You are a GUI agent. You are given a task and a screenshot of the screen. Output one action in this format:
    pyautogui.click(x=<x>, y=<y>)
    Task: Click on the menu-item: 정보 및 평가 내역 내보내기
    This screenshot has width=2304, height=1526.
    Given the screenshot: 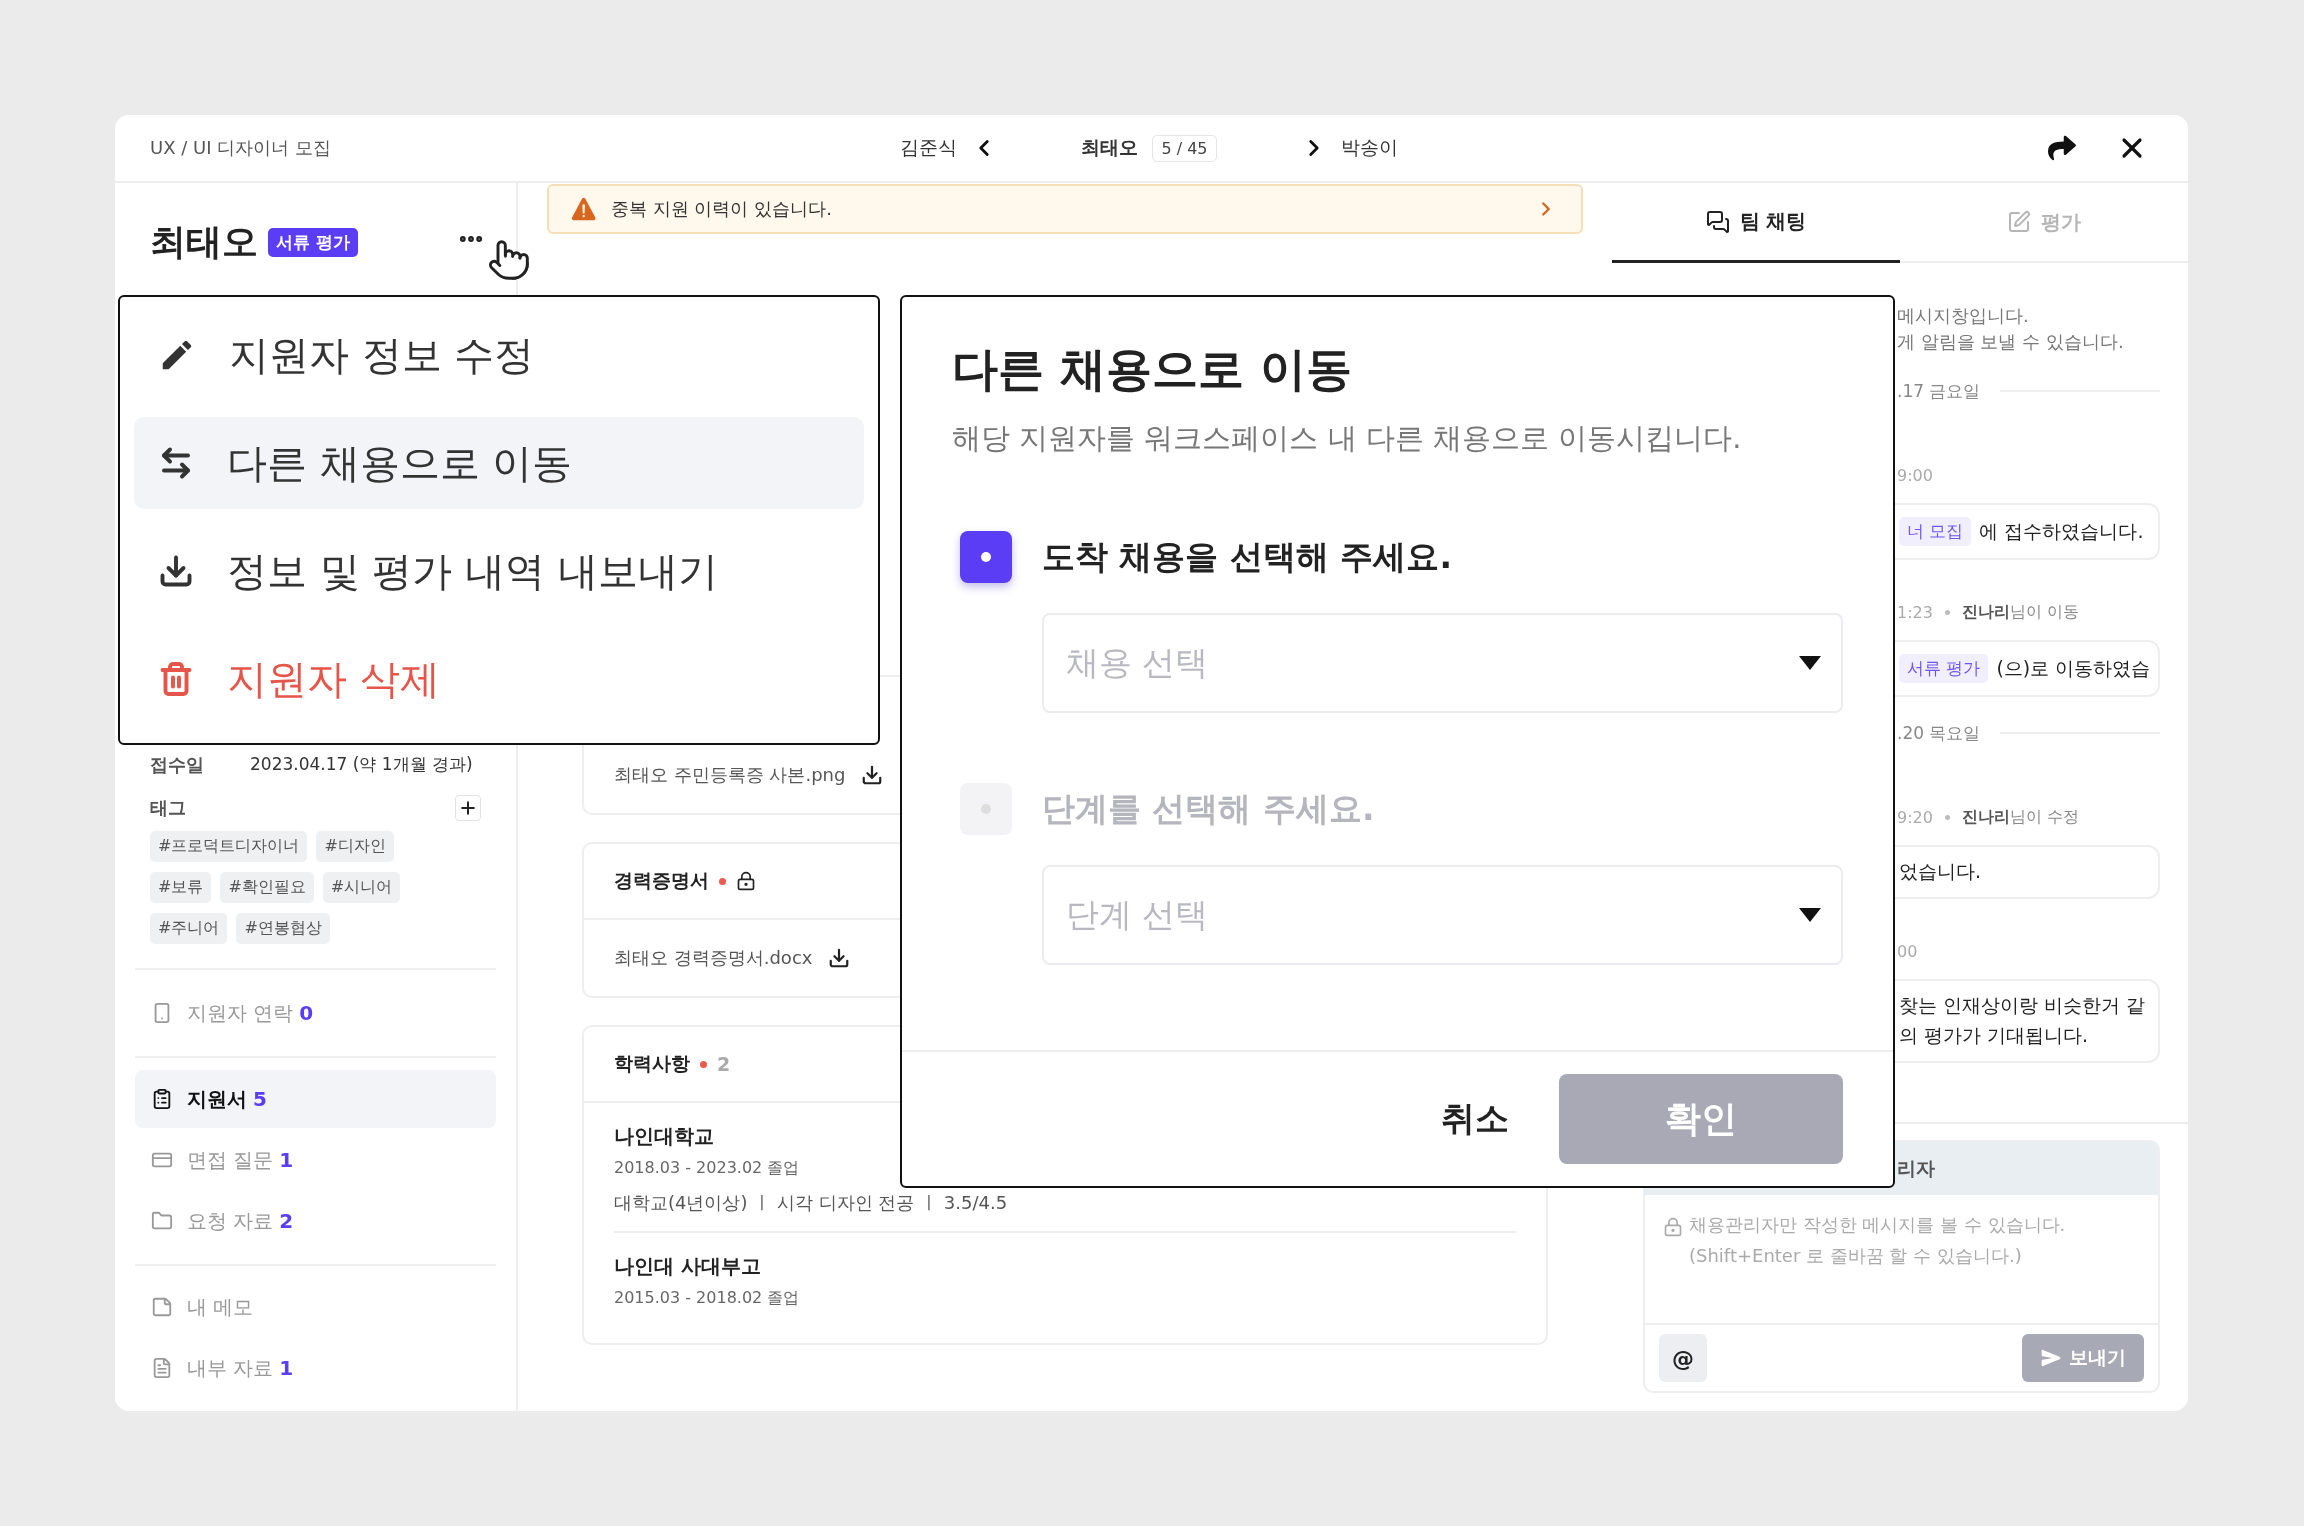 What is the action you would take?
    pyautogui.click(x=499, y=571)
    